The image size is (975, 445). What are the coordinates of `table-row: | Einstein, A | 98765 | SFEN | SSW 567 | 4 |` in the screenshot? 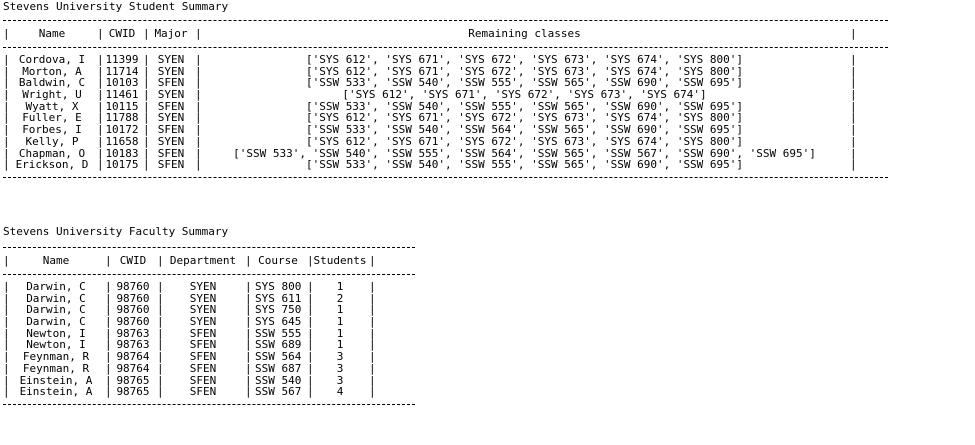 It's located at (189, 392).